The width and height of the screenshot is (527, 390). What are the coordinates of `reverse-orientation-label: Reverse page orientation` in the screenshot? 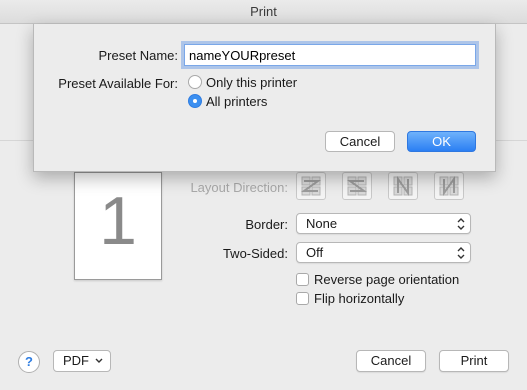 It's located at (387, 279).